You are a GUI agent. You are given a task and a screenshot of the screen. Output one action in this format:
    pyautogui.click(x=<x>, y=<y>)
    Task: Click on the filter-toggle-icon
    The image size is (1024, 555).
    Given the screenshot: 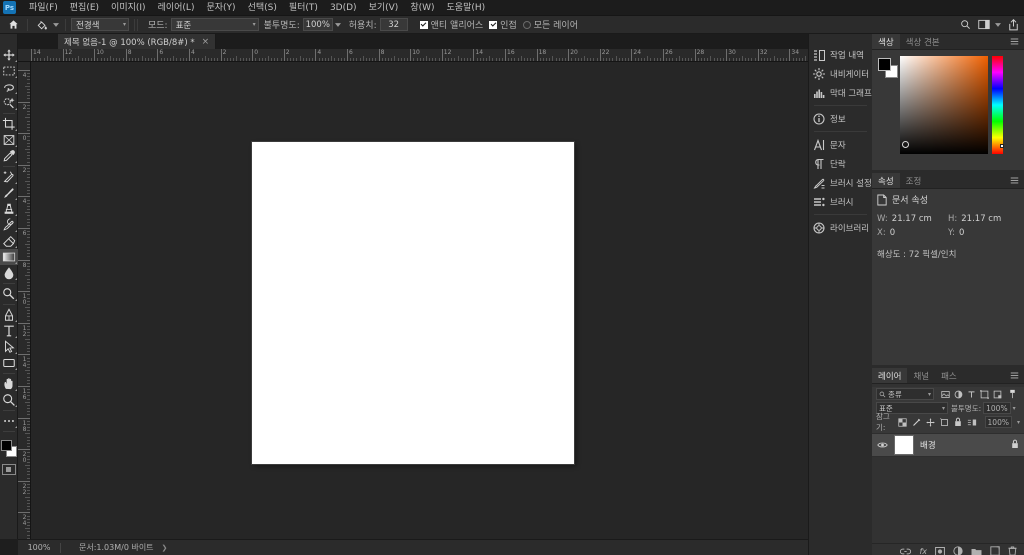 What is the action you would take?
    pyautogui.click(x=1012, y=394)
    